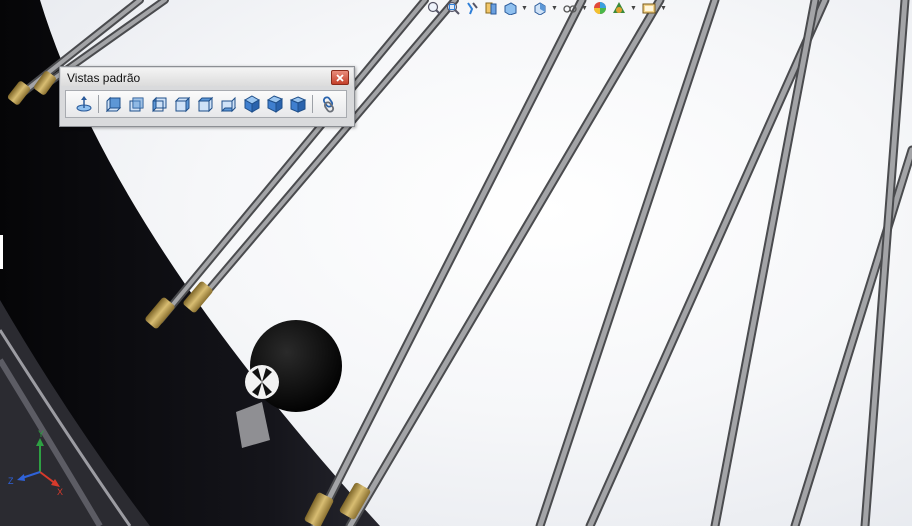 This screenshot has height=526, width=912. Describe the element at coordinates (452, 8) in the screenshot. I see `zoom-to-area-icon` at that location.